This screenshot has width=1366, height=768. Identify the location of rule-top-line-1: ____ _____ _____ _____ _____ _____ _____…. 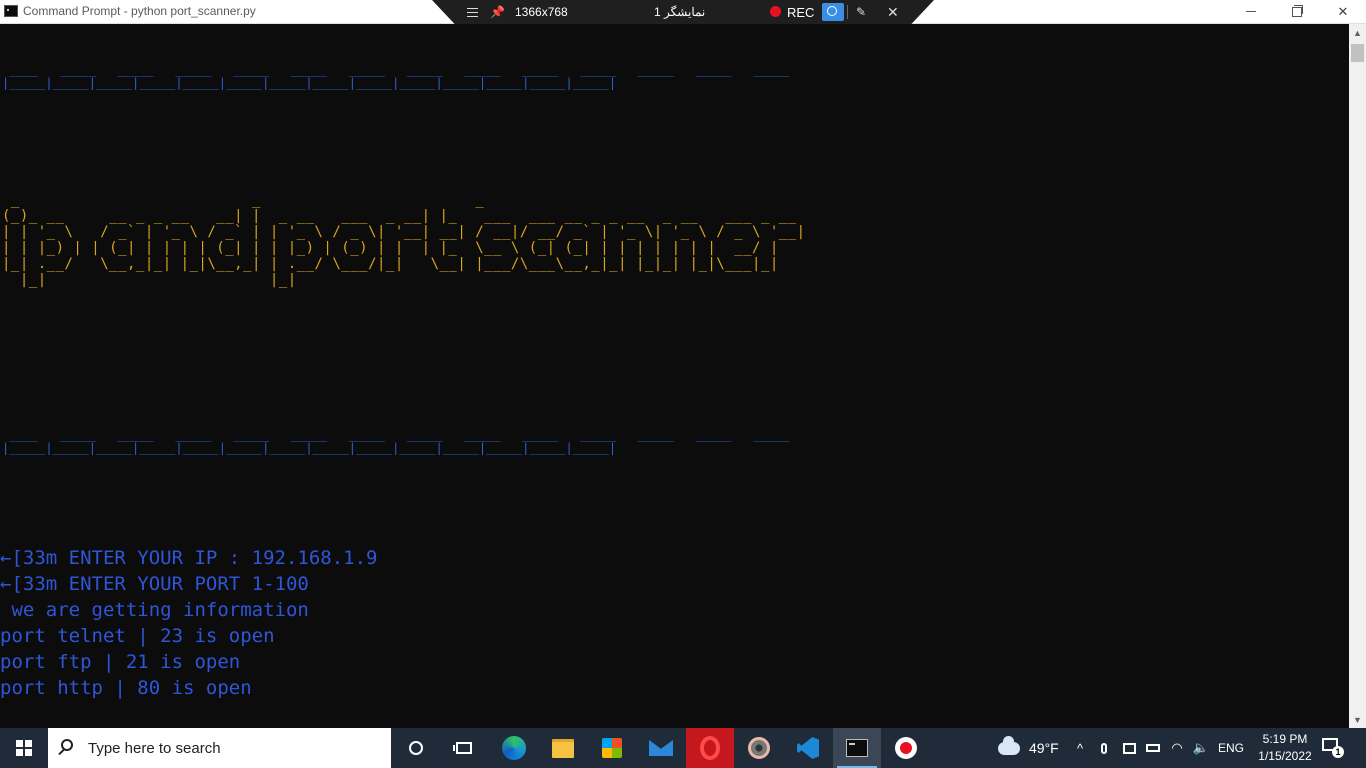
(399, 70).